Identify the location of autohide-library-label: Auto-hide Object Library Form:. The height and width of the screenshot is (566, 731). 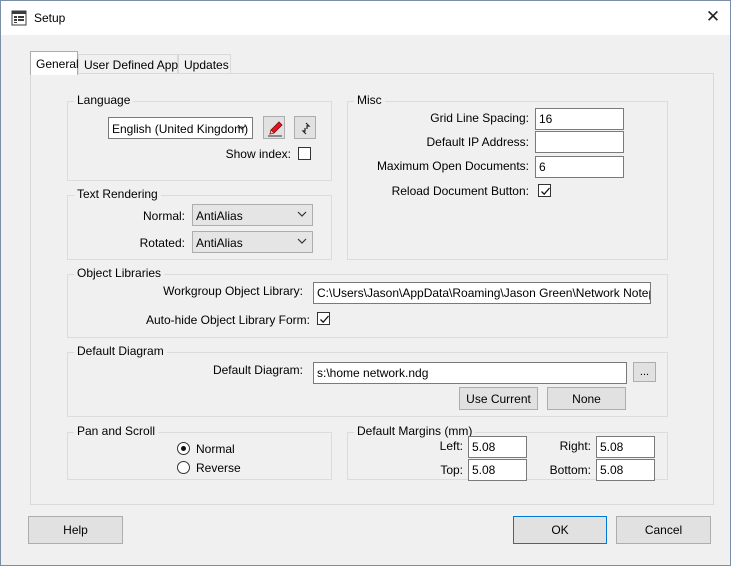
(227, 320).